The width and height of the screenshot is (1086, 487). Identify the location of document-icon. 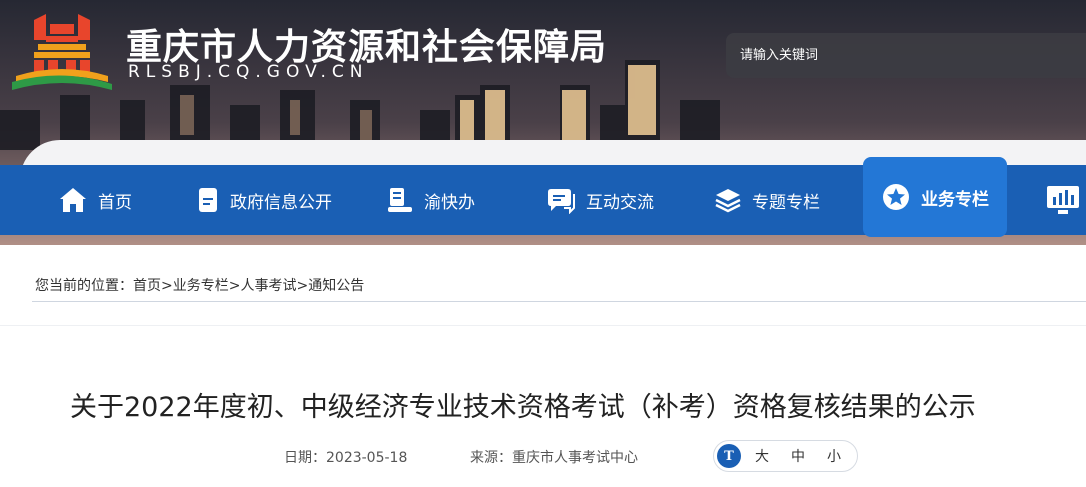
(208, 200).